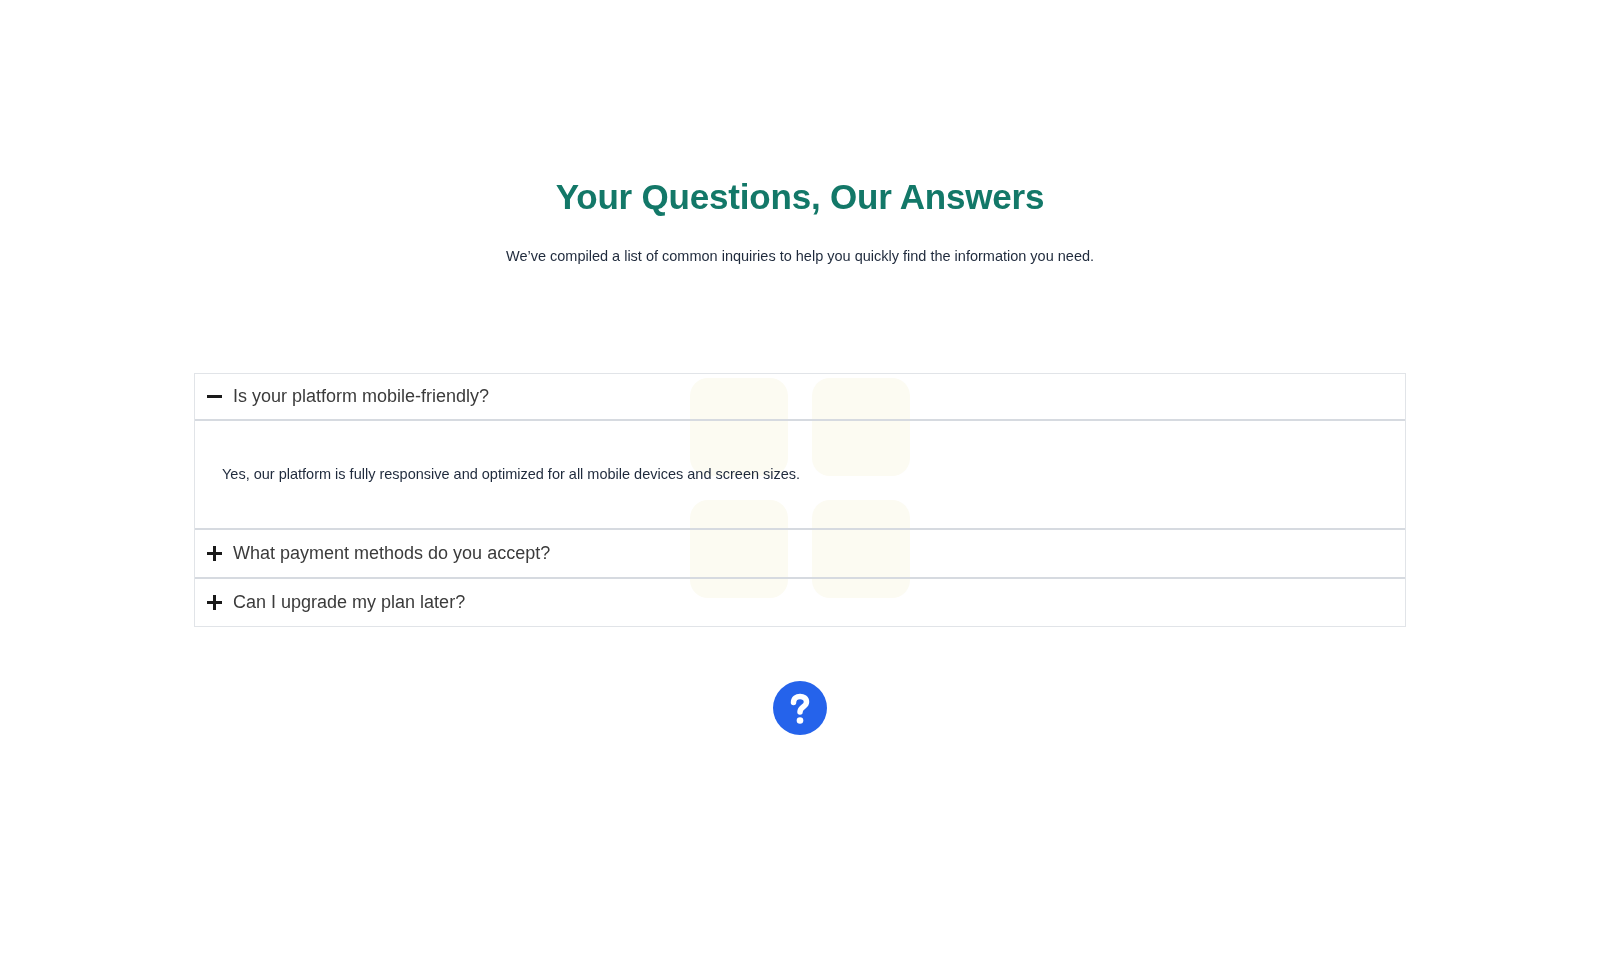  Describe the element at coordinates (800, 397) in the screenshot. I see `faq-question: Is your platform mobile-friendly?` at that location.